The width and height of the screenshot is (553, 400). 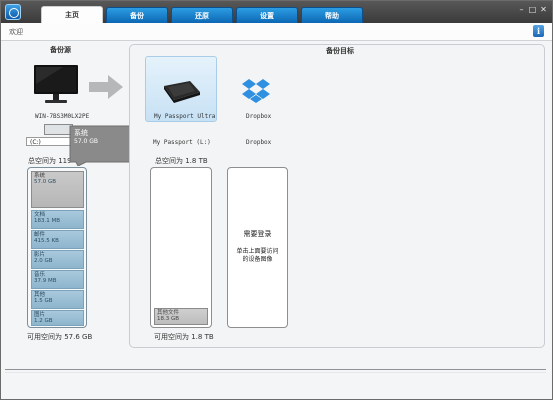 What do you see at coordinates (100, 145) in the screenshot?
I see `tooltip-background` at bounding box center [100, 145].